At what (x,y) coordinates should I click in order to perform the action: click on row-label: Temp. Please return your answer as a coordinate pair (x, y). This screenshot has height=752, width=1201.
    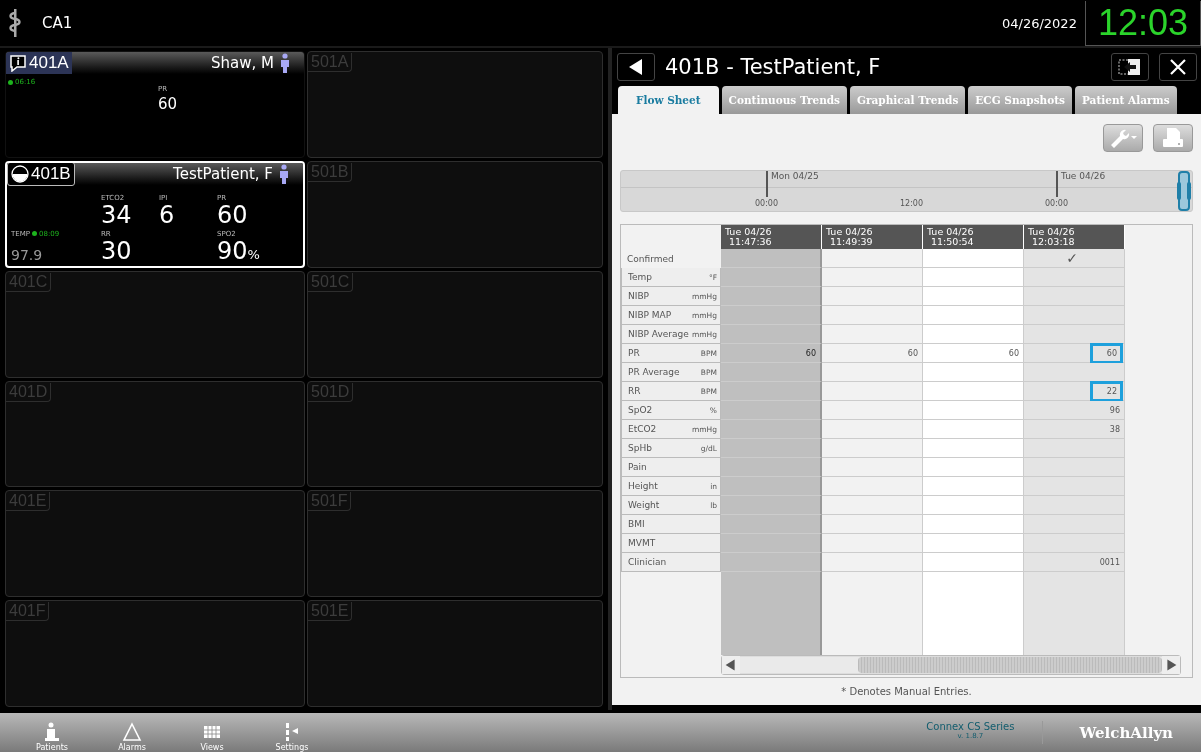
    Looking at the image, I should click on (640, 277).